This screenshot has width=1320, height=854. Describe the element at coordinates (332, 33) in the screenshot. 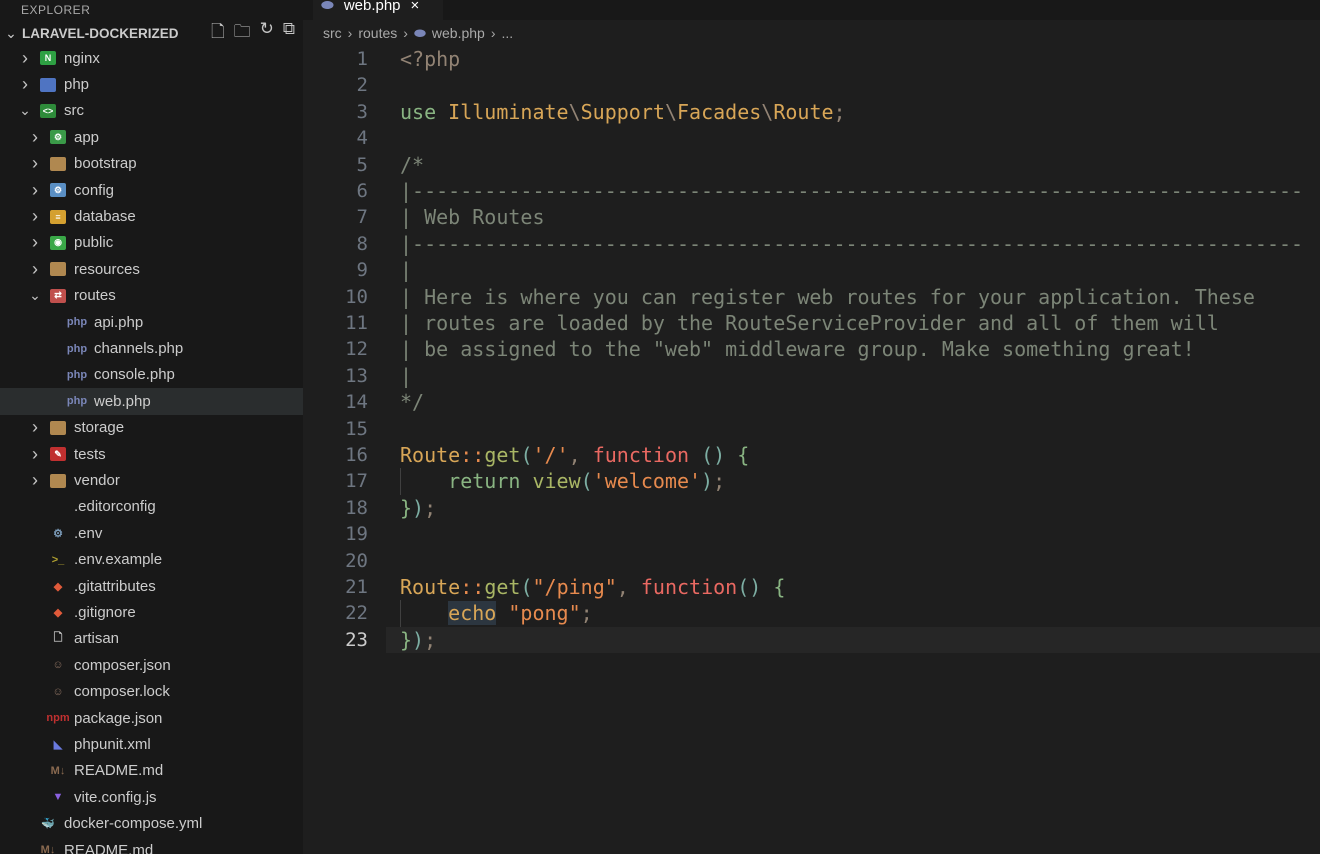

I see `breadcrumb-src: src` at that location.